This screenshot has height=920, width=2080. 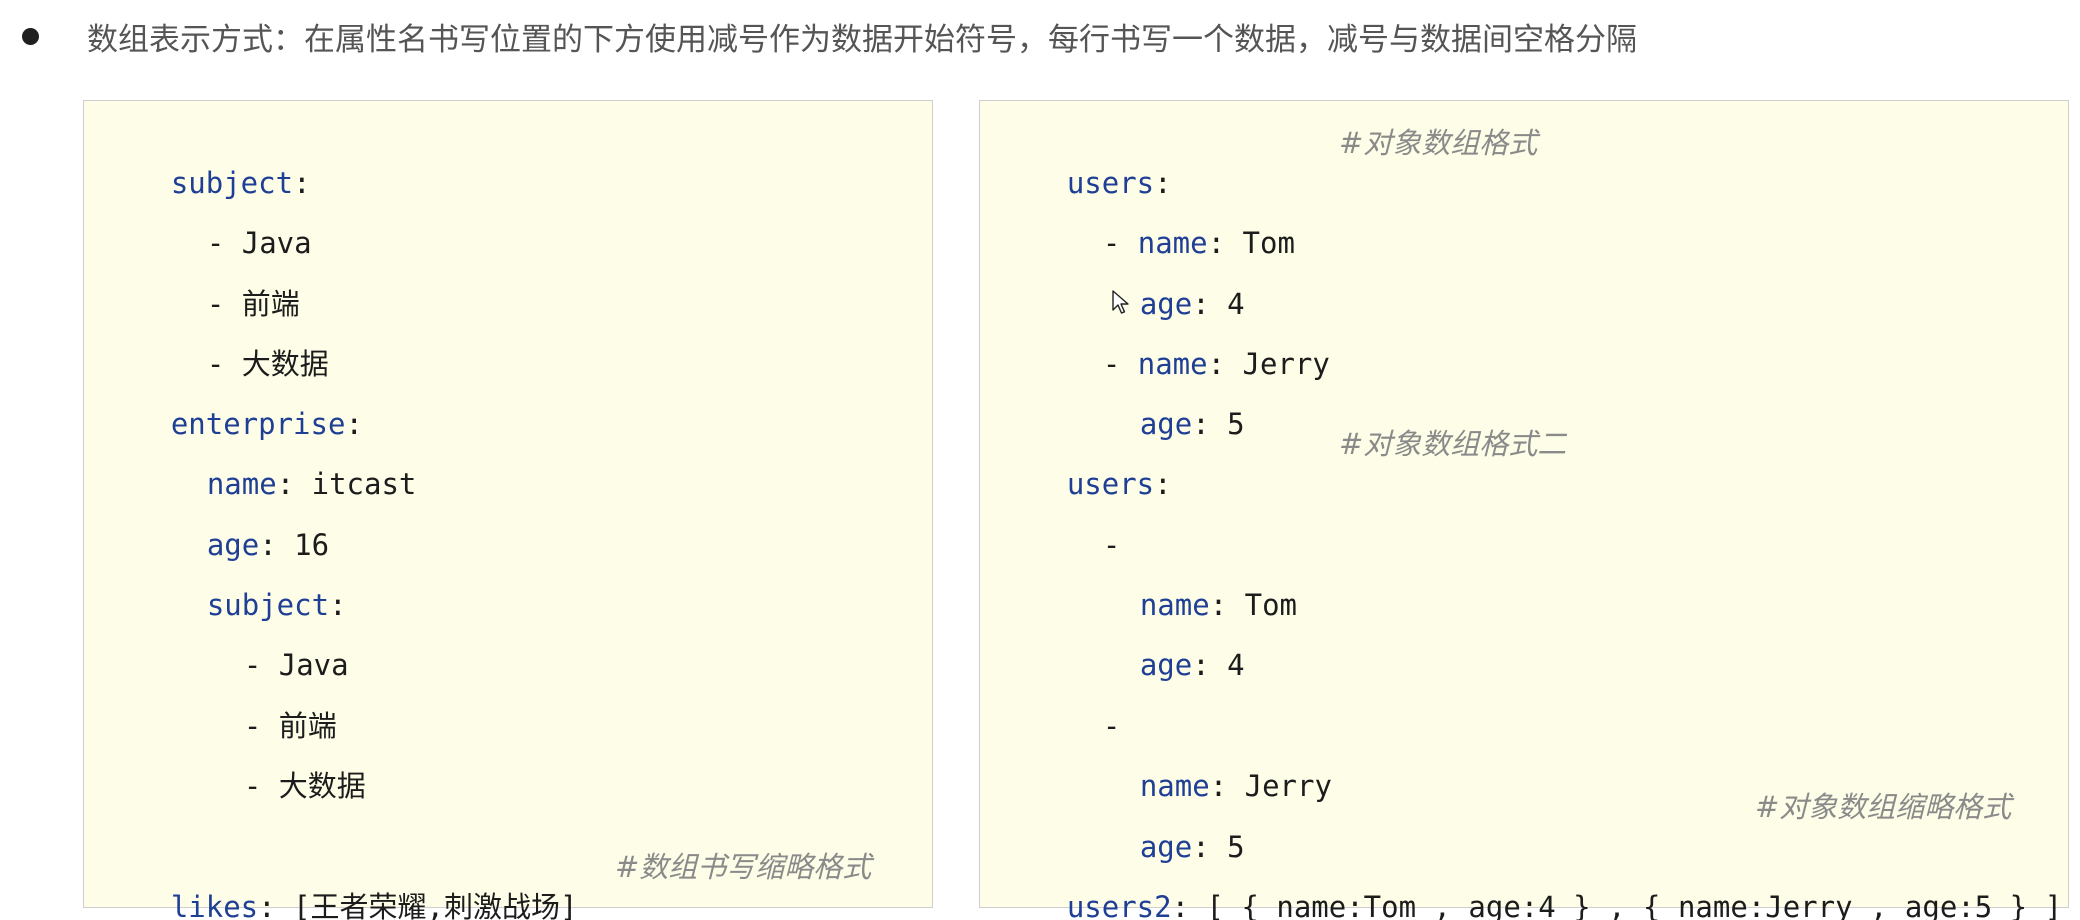 What do you see at coordinates (259, 462) in the screenshot?
I see `code-line: name: itcast` at bounding box center [259, 462].